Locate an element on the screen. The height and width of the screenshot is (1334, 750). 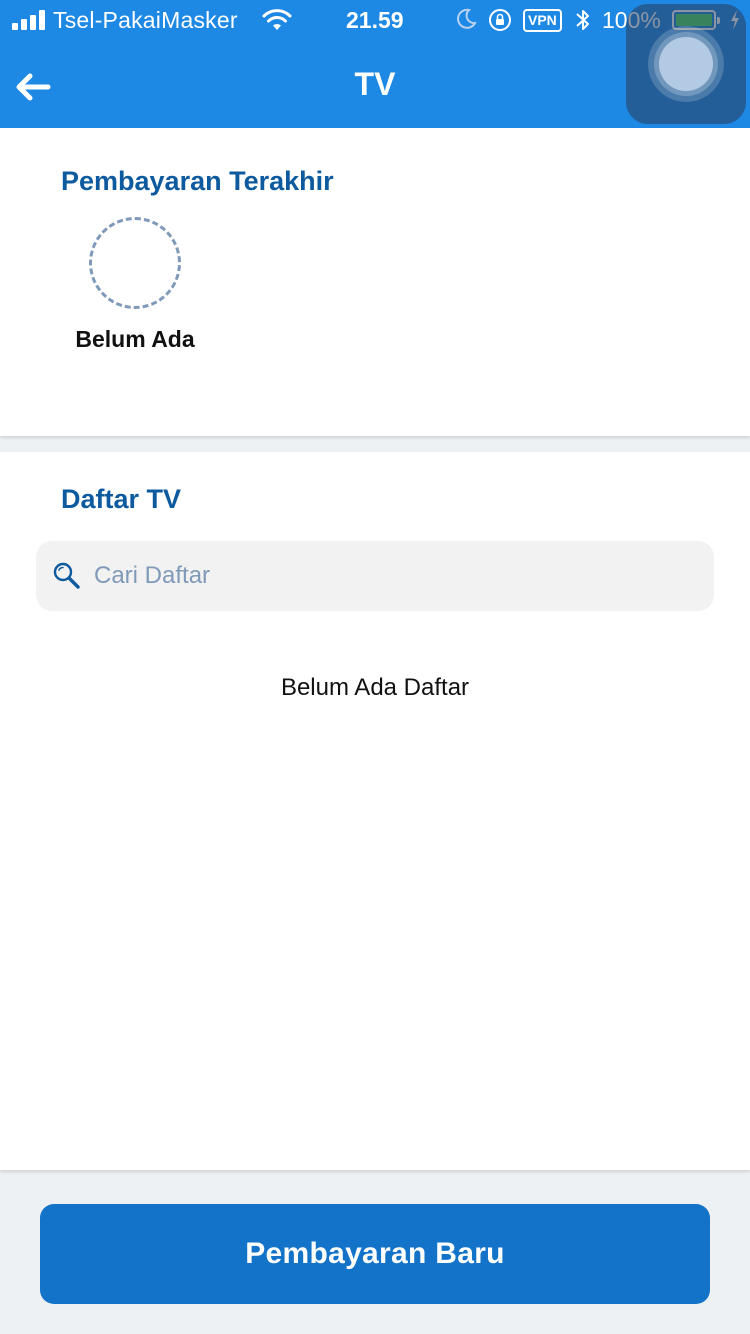
assistive-touch-button is located at coordinates (686, 64).